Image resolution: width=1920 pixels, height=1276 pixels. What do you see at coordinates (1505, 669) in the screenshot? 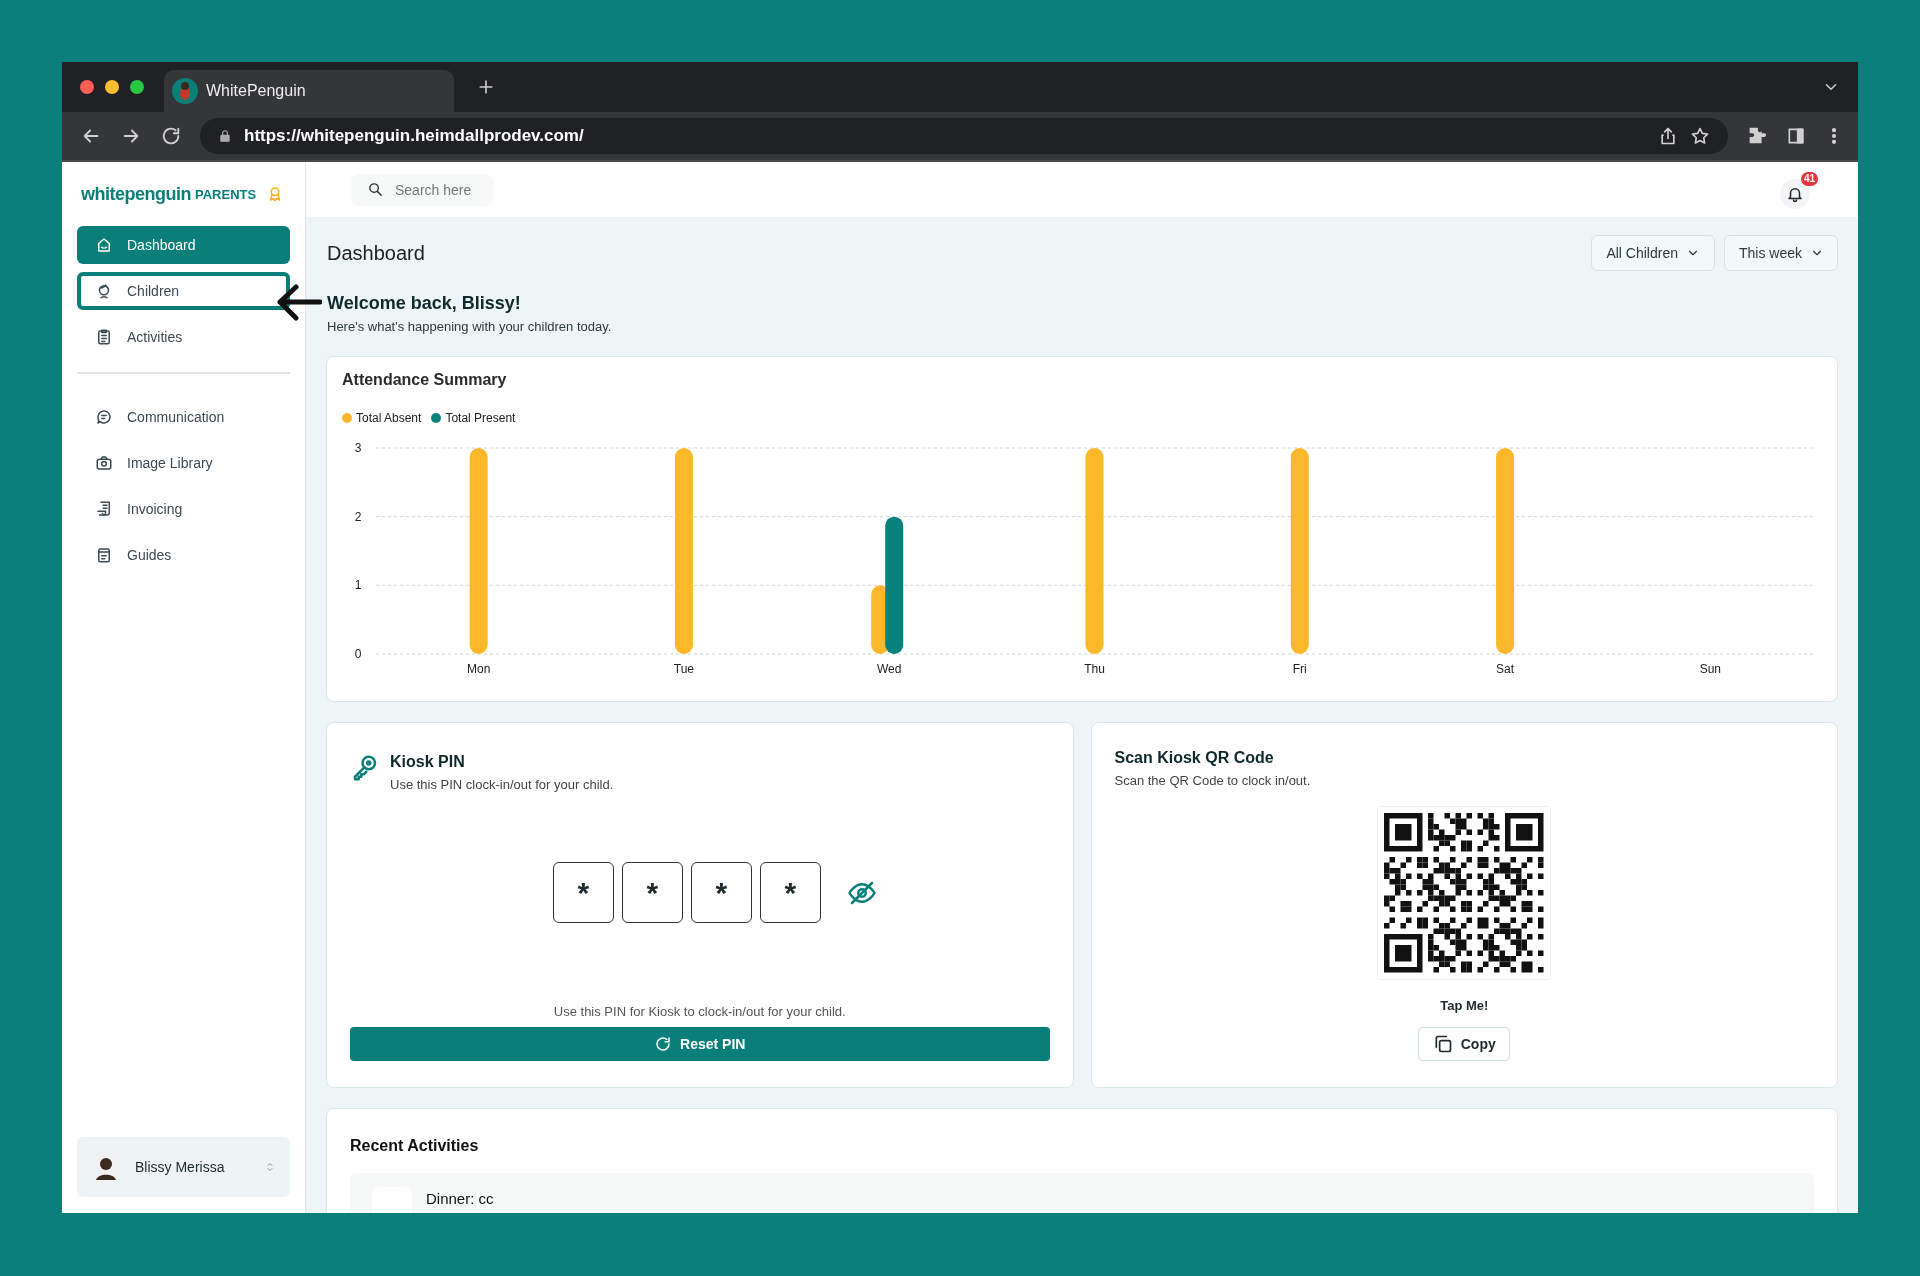
I see `axis-category-label: Sat` at bounding box center [1505, 669].